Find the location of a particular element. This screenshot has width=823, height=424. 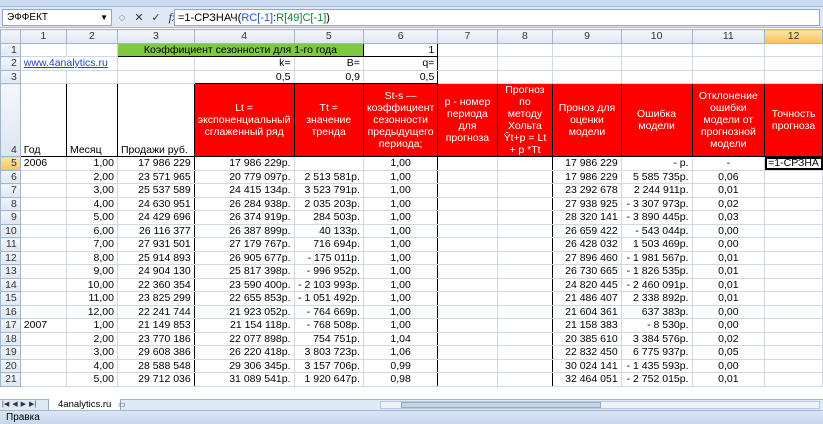

row-header: 19 is located at coordinates (10, 352).